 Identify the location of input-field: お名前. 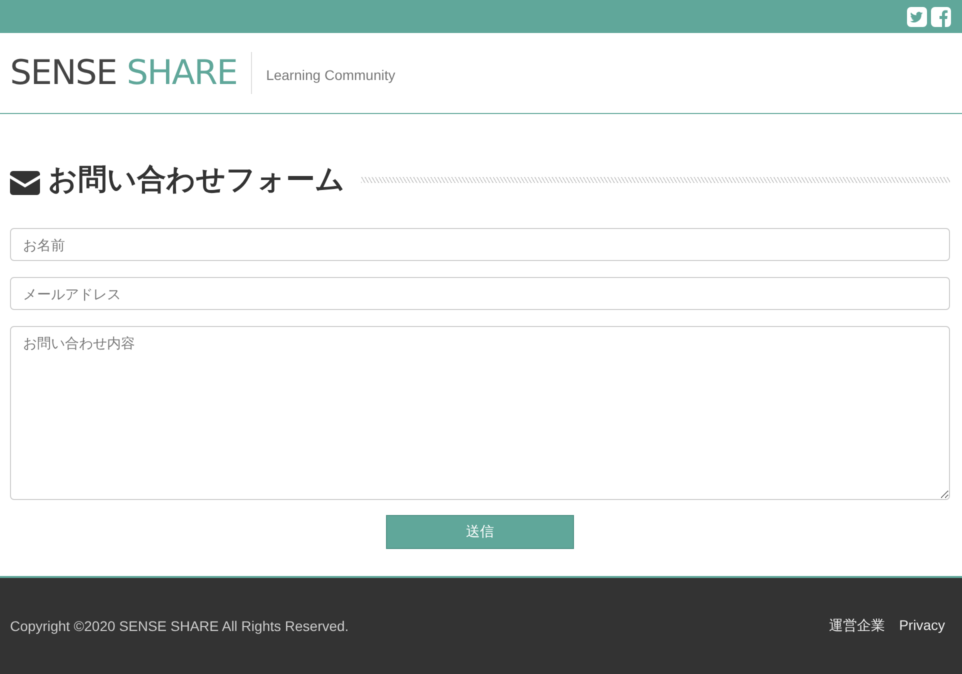
(480, 244).